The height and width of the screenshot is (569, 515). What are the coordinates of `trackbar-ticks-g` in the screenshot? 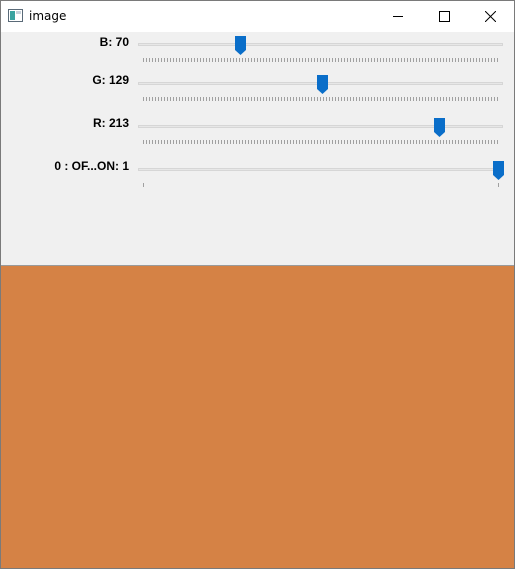 It's located at (320, 99).